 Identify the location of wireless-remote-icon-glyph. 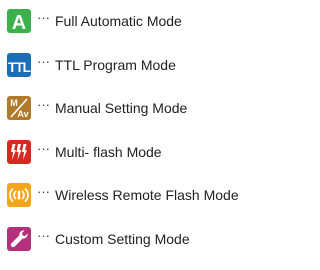
(19, 195).